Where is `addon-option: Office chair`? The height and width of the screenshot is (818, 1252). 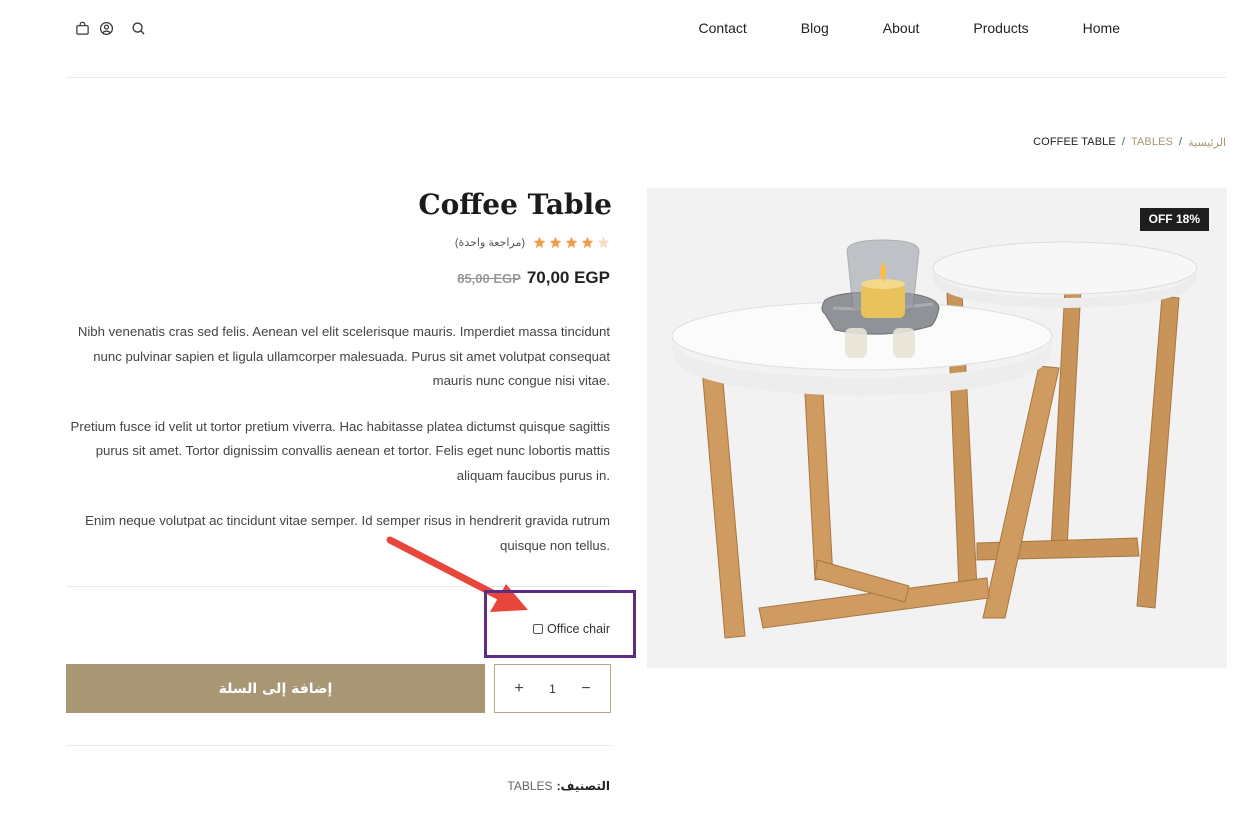 addon-option: Office chair is located at coordinates (571, 629).